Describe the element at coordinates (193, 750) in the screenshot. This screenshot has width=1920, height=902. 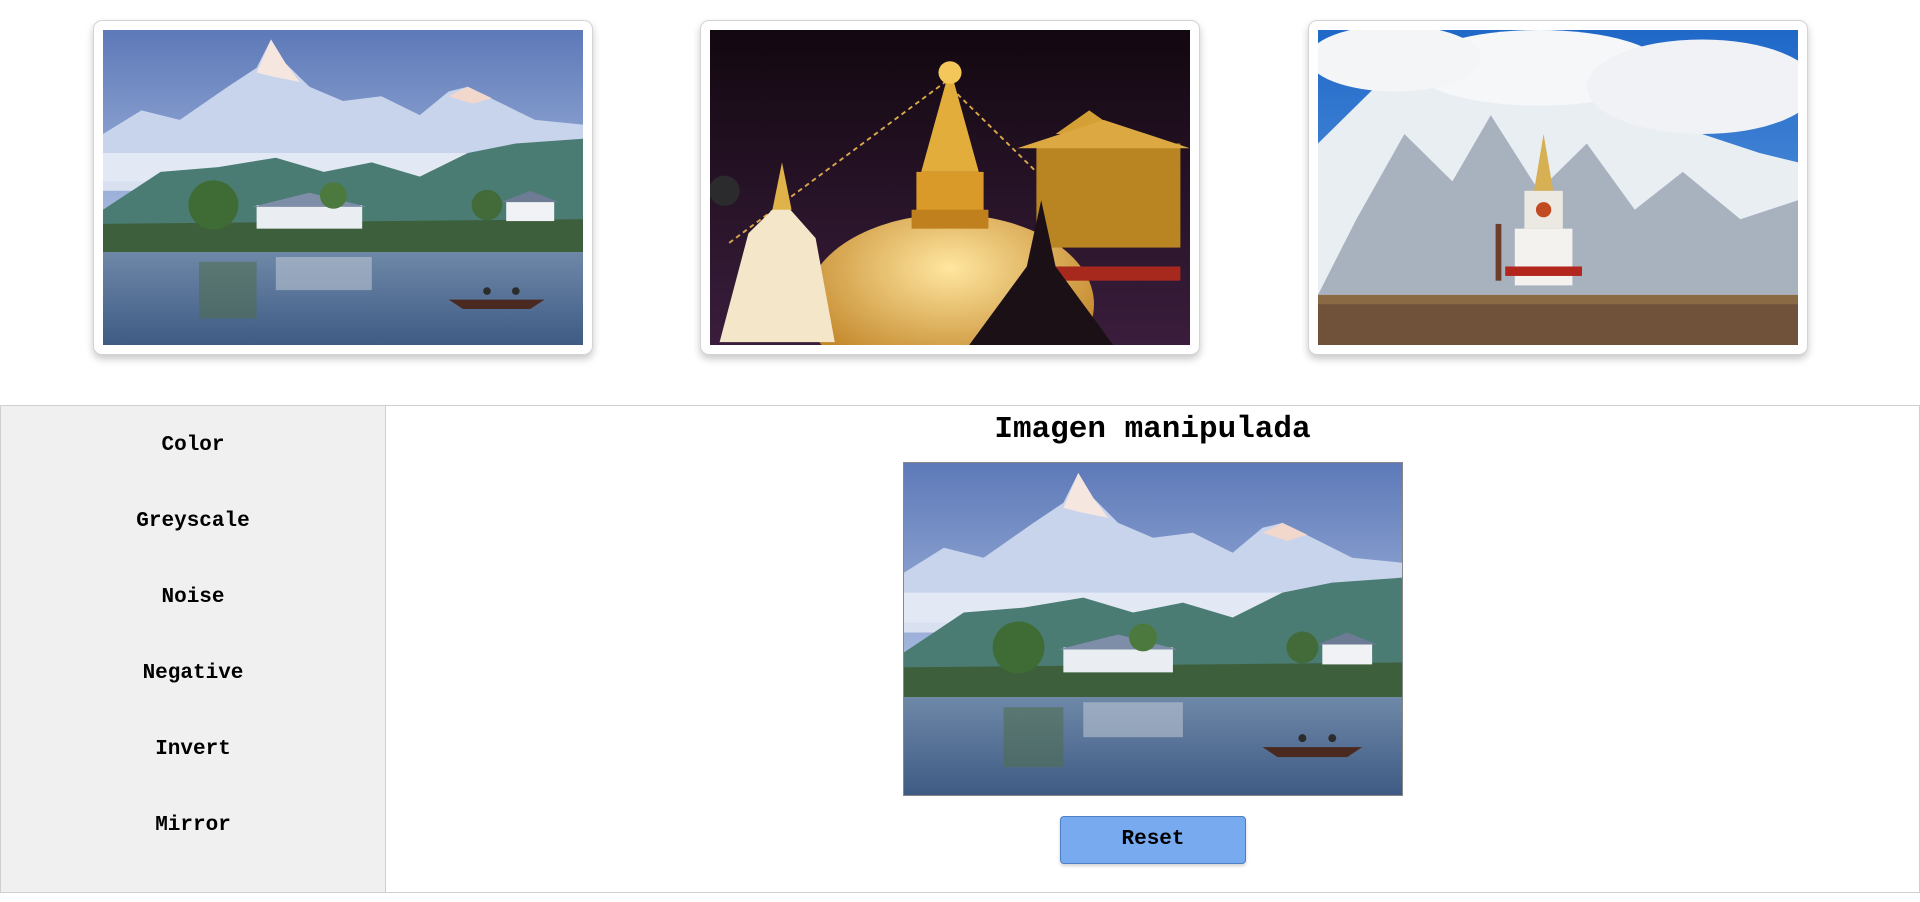
I see `filter-invert-button: Invert` at that location.